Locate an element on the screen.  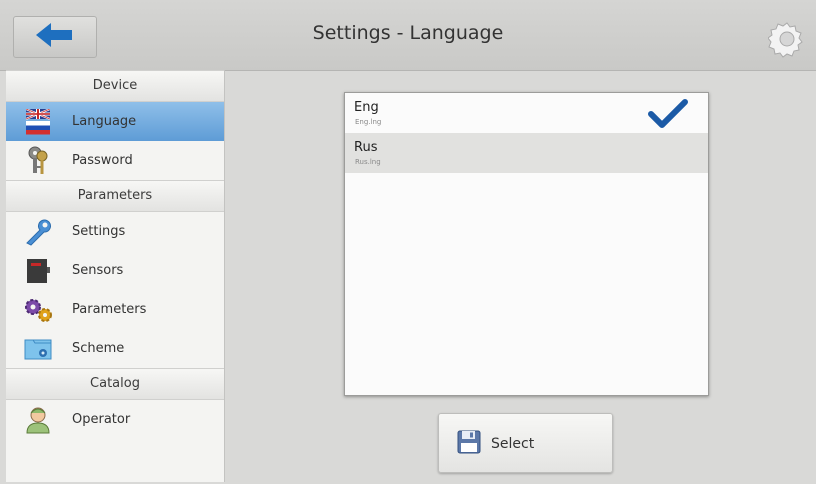
keys-icon is located at coordinates (38, 161).